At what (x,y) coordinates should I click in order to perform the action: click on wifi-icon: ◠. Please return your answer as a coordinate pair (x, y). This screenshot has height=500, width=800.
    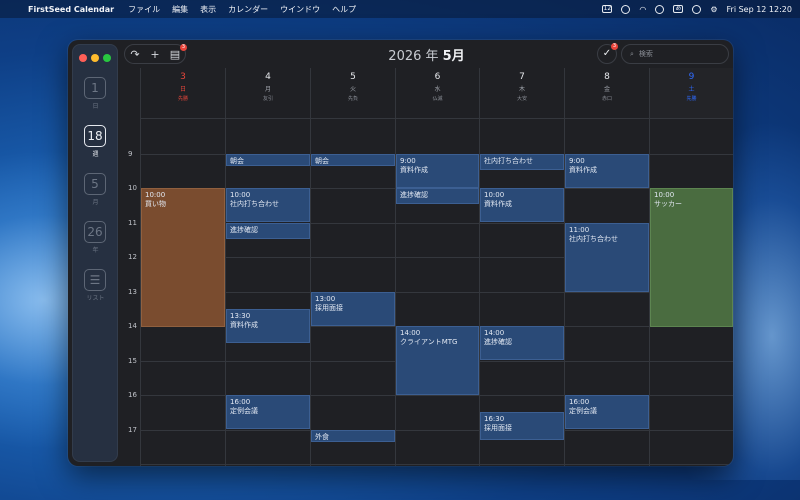
    Looking at the image, I should click on (642, 9).